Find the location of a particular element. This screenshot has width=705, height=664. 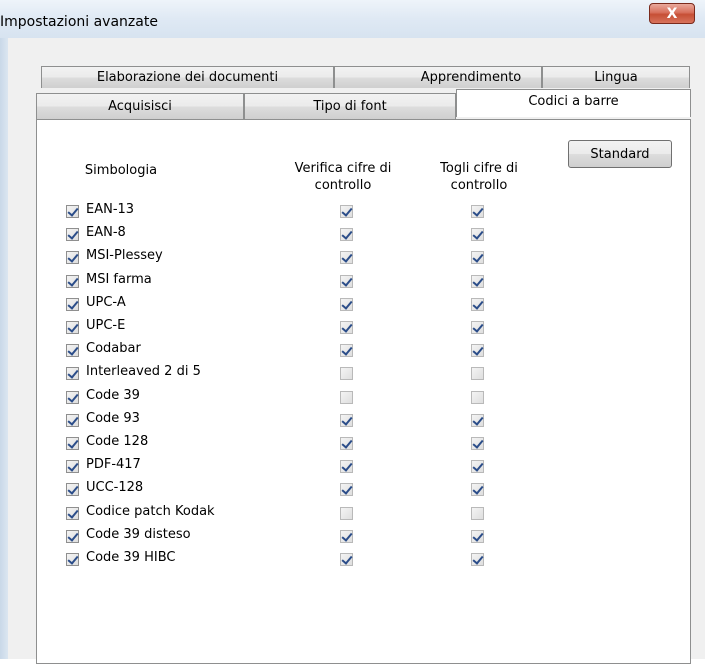

symbology-label: MSI-Plessey is located at coordinates (124, 256).